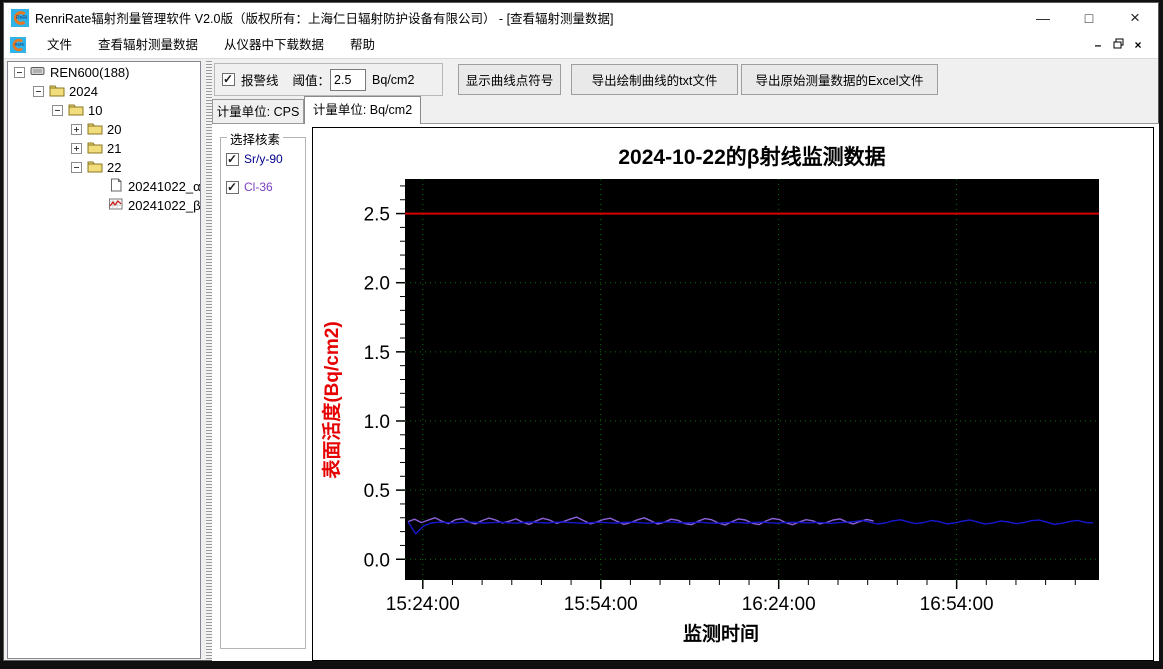 This screenshot has width=1163, height=669. Describe the element at coordinates (377, 215) in the screenshot. I see `y-tick-label: 2.5` at that location.